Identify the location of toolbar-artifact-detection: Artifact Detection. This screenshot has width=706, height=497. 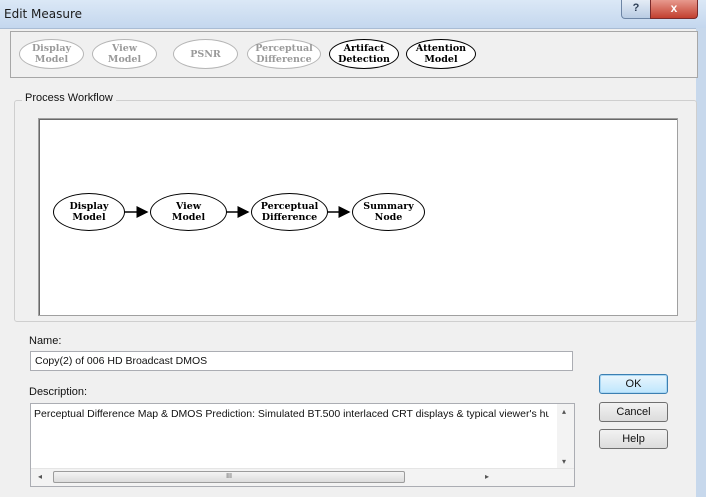
(364, 54).